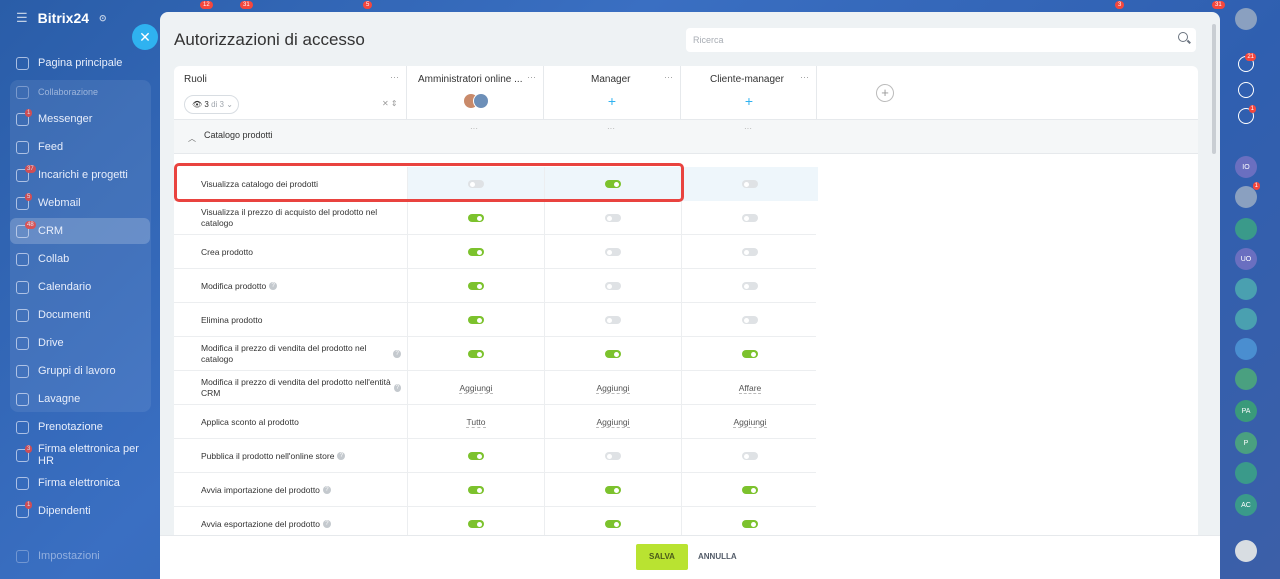 The image size is (1280, 579). Describe the element at coordinates (1247, 114) in the screenshot. I see `chat-bubble-icon: 1` at that location.